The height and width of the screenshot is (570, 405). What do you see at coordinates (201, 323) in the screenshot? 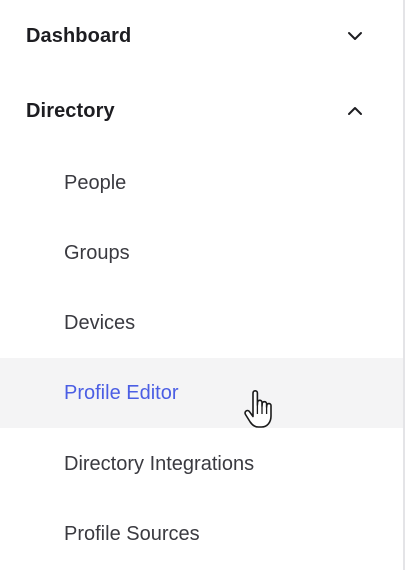
I see `nav-item-devices: Devices` at bounding box center [201, 323].